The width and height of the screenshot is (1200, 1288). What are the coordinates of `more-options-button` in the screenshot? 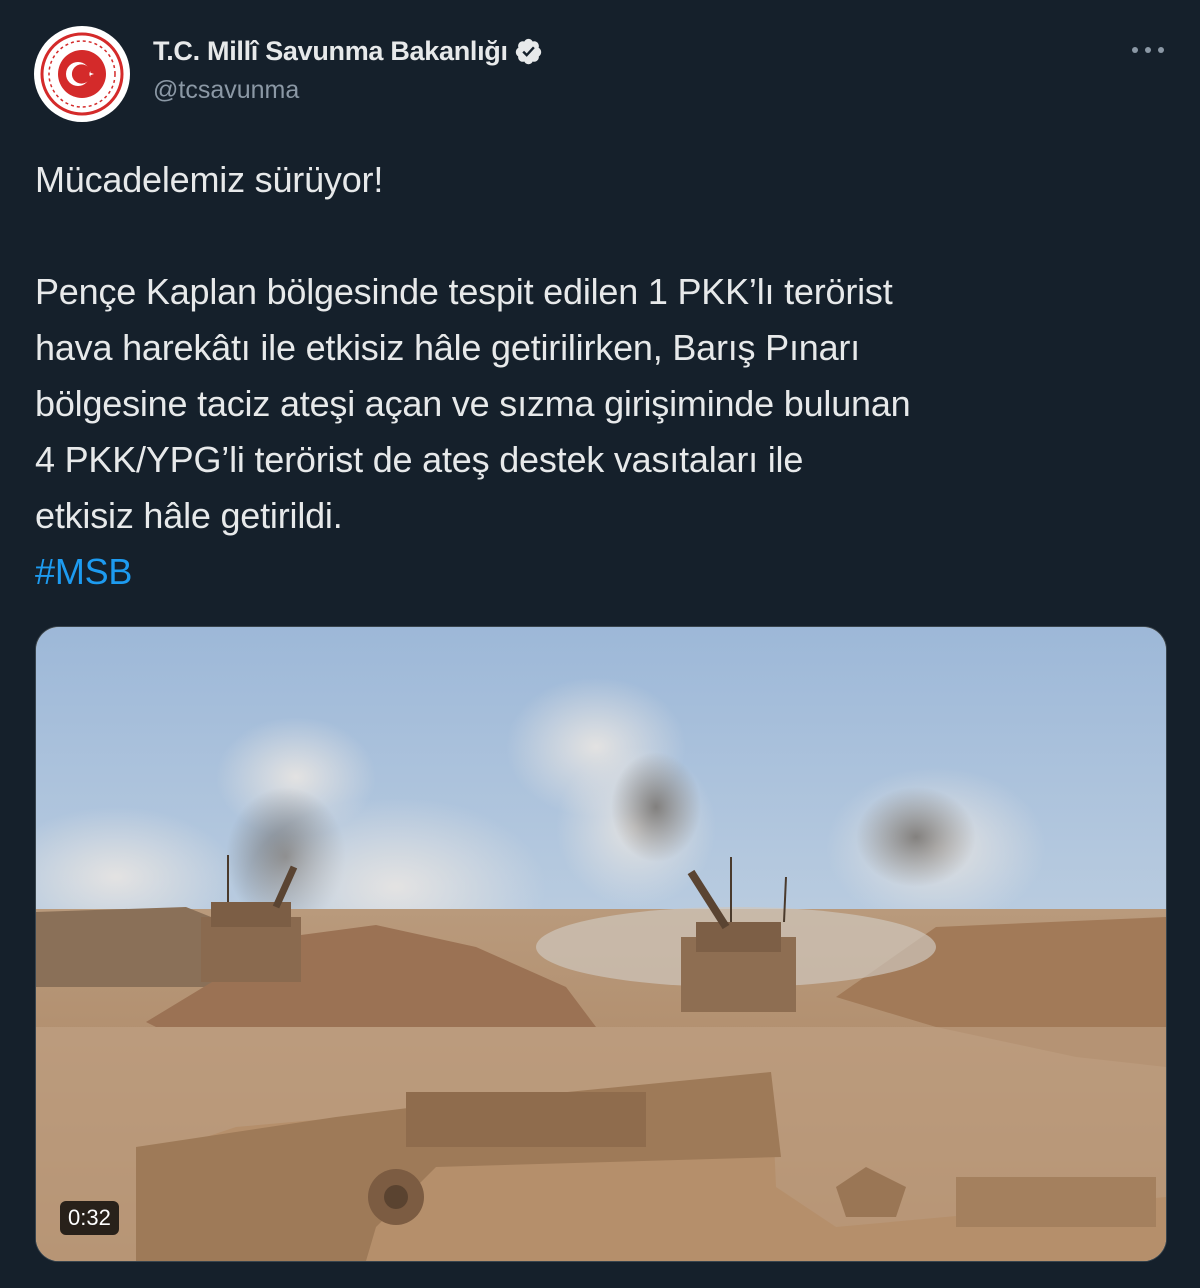 It's located at (1148, 50).